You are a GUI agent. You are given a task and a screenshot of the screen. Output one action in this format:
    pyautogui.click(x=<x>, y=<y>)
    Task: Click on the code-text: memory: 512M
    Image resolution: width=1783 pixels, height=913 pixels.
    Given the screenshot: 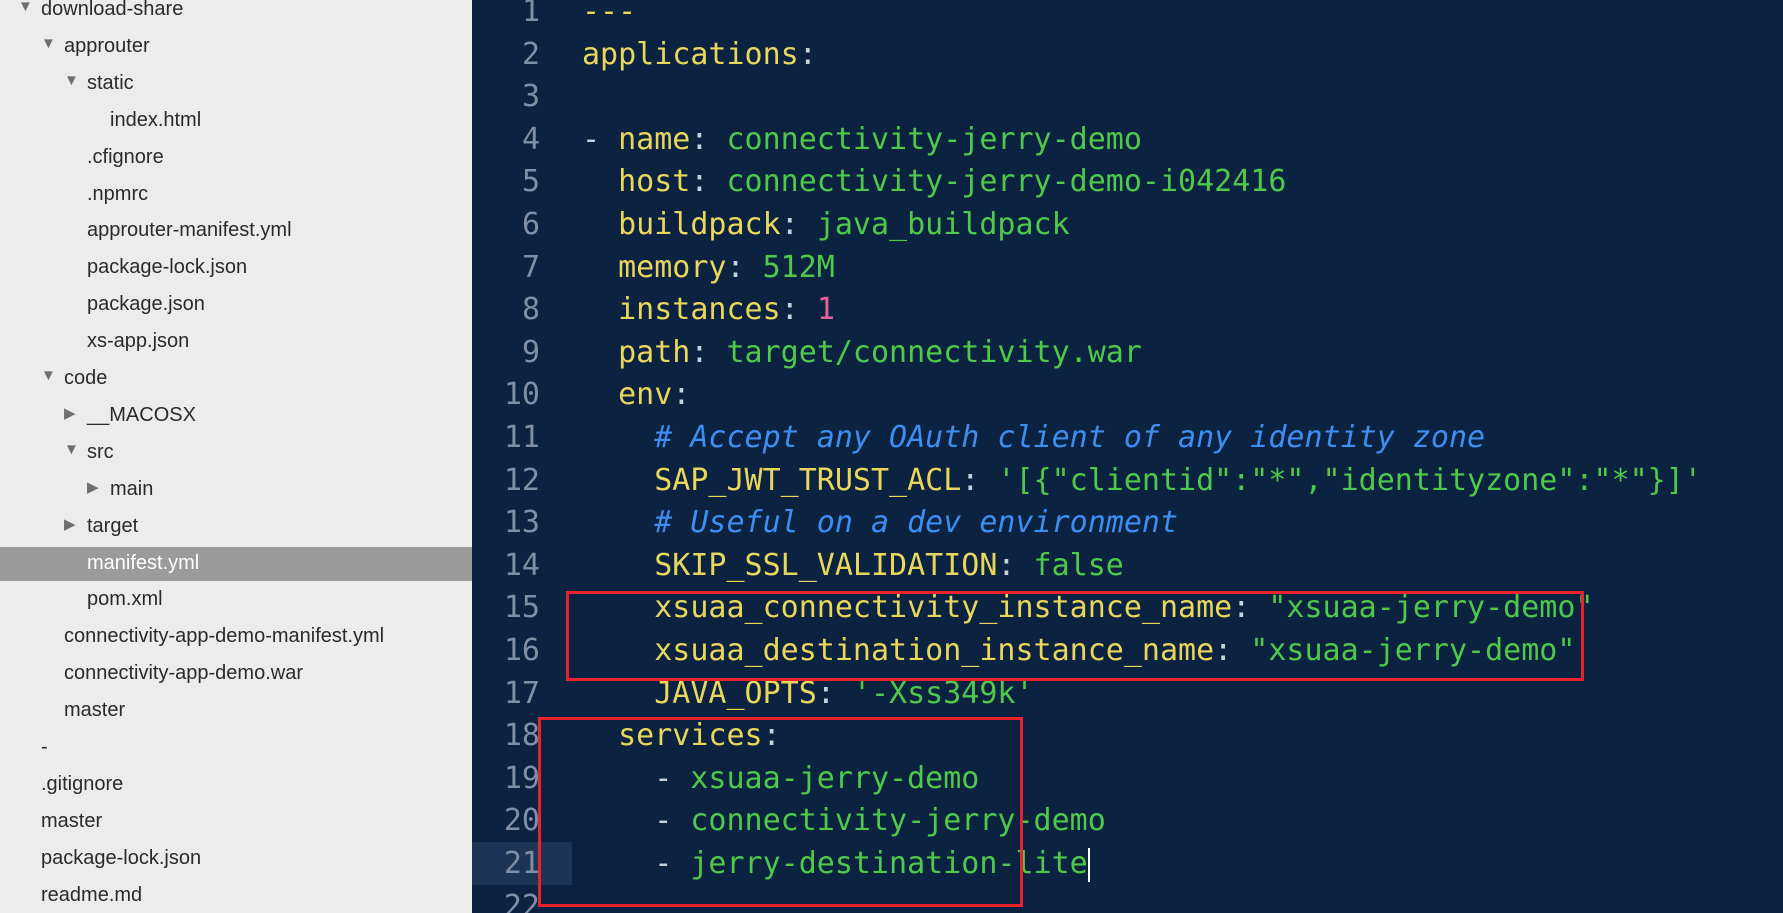 What is the action you would take?
    pyautogui.click(x=708, y=267)
    